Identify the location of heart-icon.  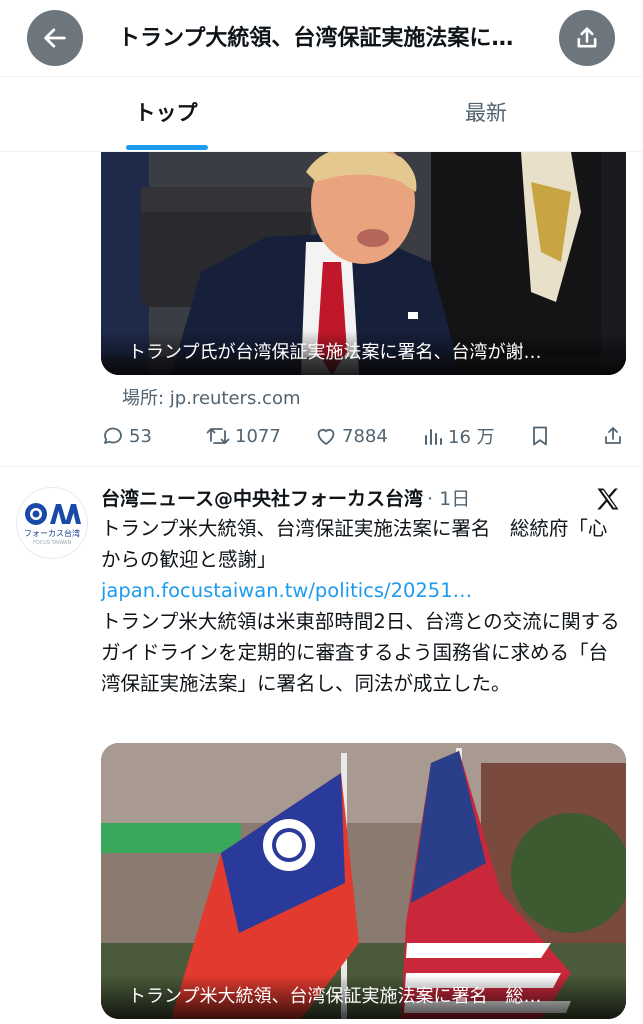
(326, 436).